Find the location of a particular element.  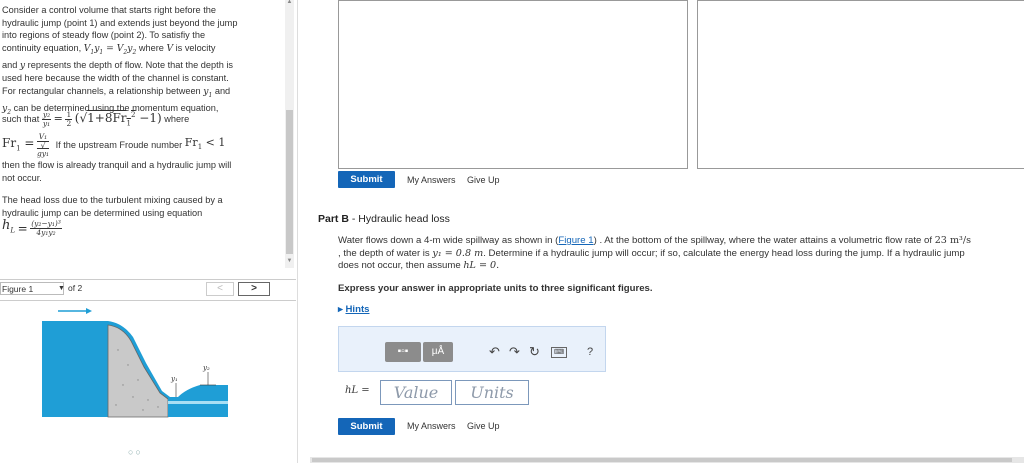

template-grid-icon: ▪▫▪ is located at coordinates (403, 351).